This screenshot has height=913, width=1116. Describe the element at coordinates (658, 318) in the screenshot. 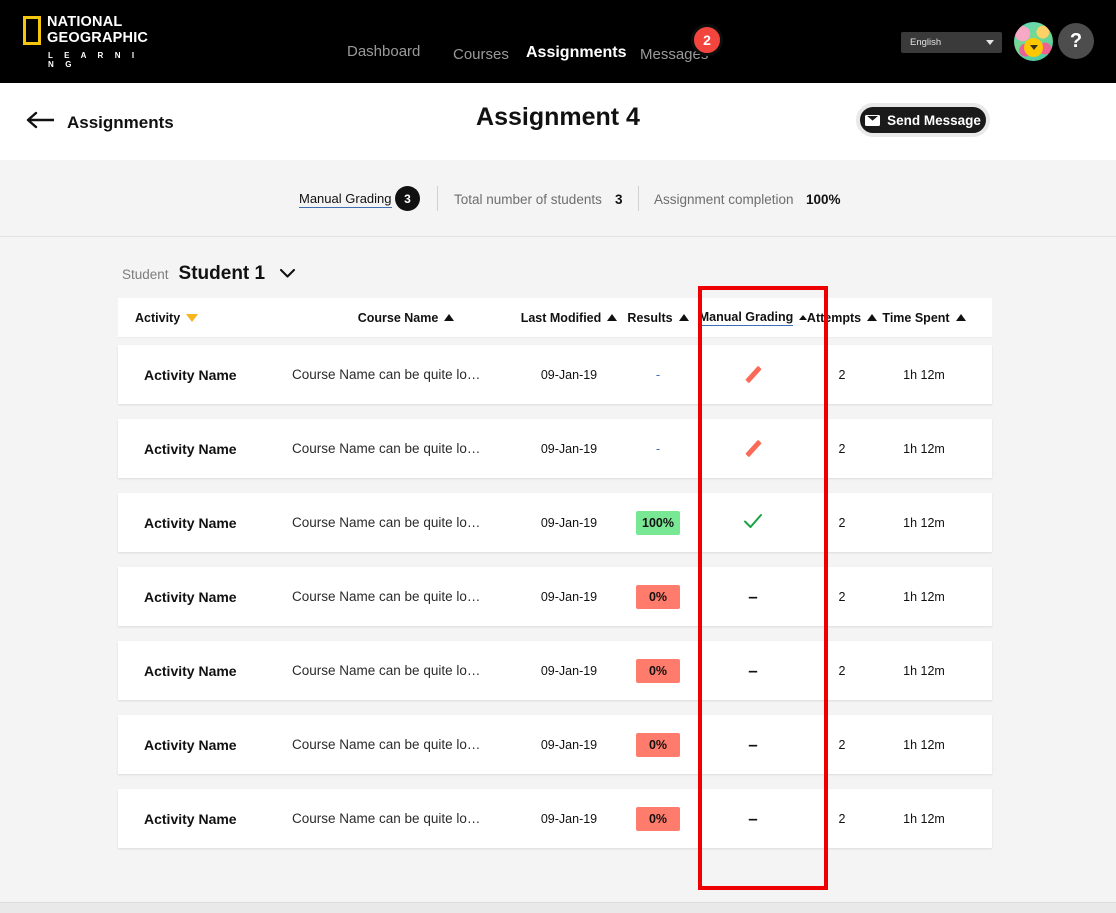

I see `column-header-results: Results` at that location.